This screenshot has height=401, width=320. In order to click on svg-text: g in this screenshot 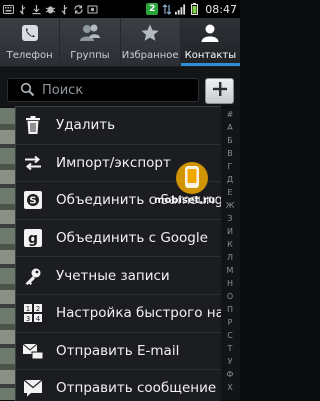, I will do `click(33, 239)`.